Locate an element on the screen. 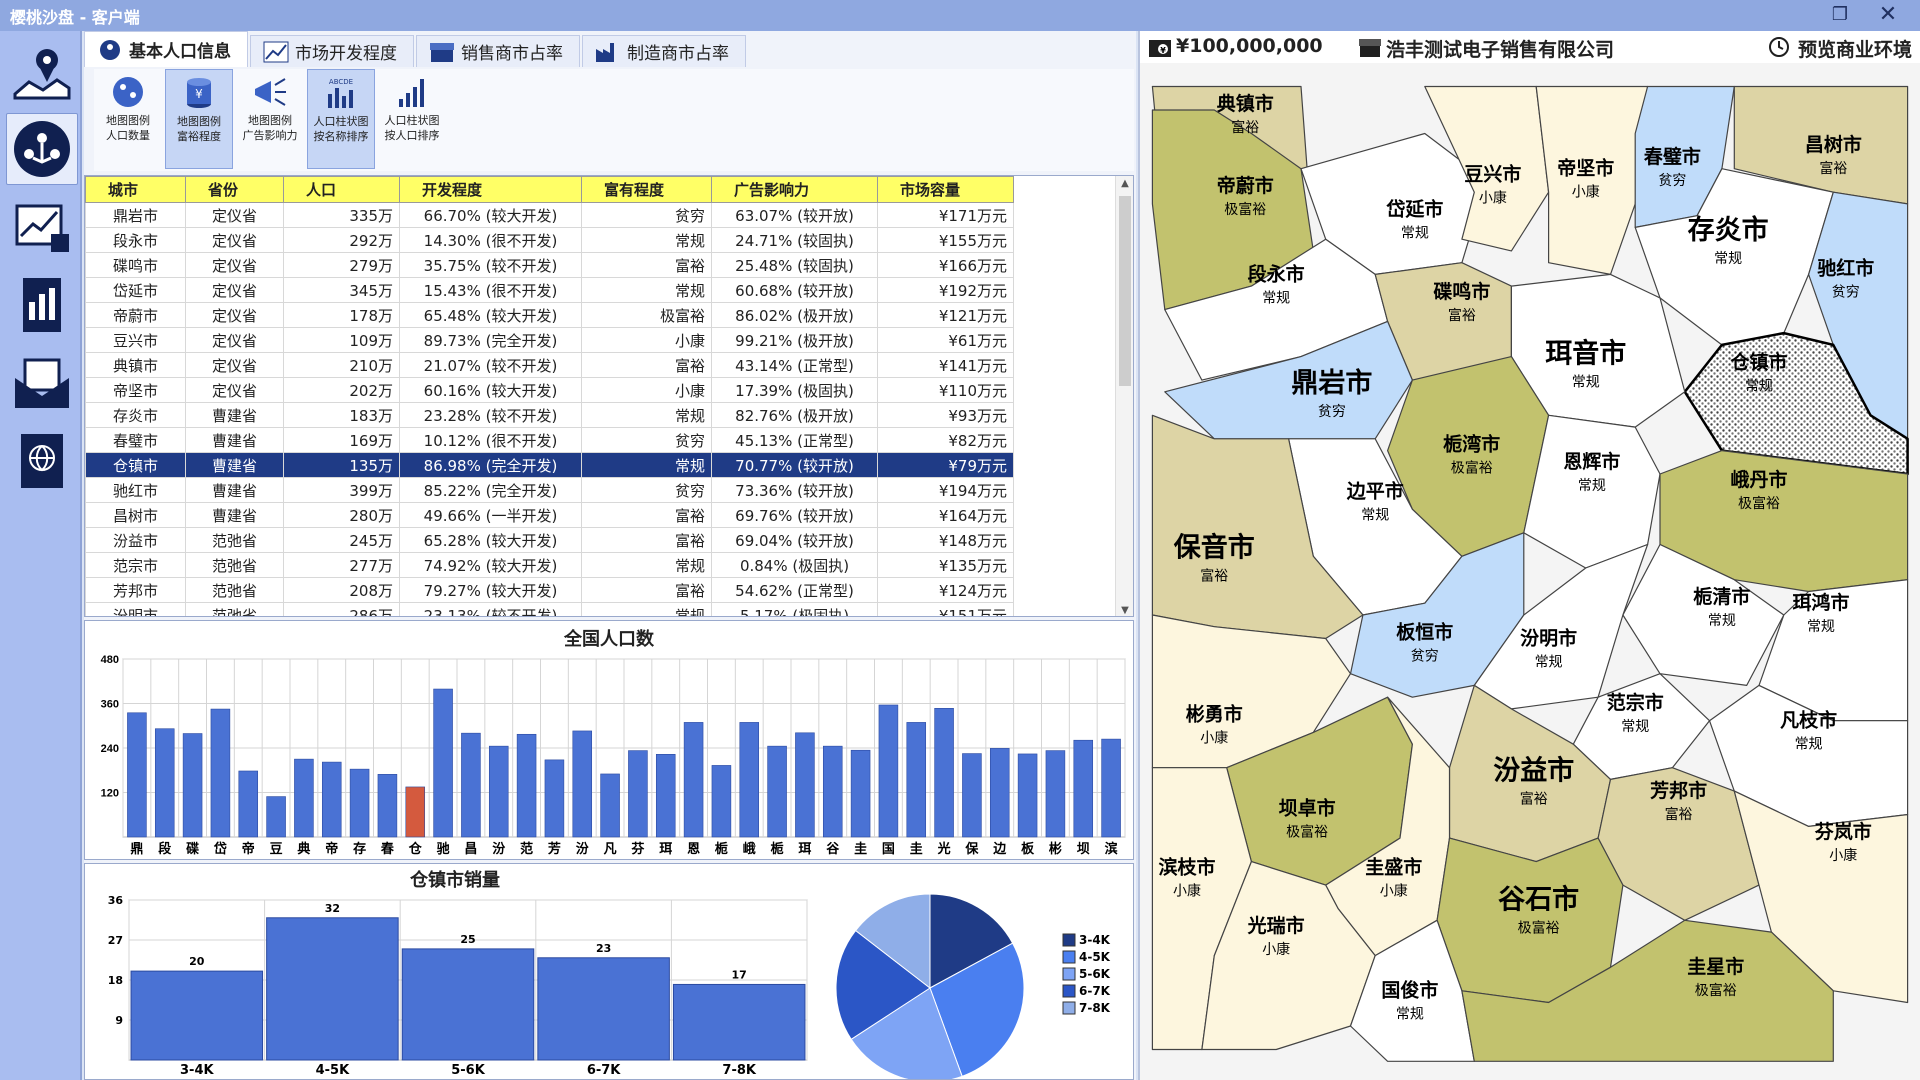 The height and width of the screenshot is (1080, 1920). close-icon: ✕ is located at coordinates (1888, 15).